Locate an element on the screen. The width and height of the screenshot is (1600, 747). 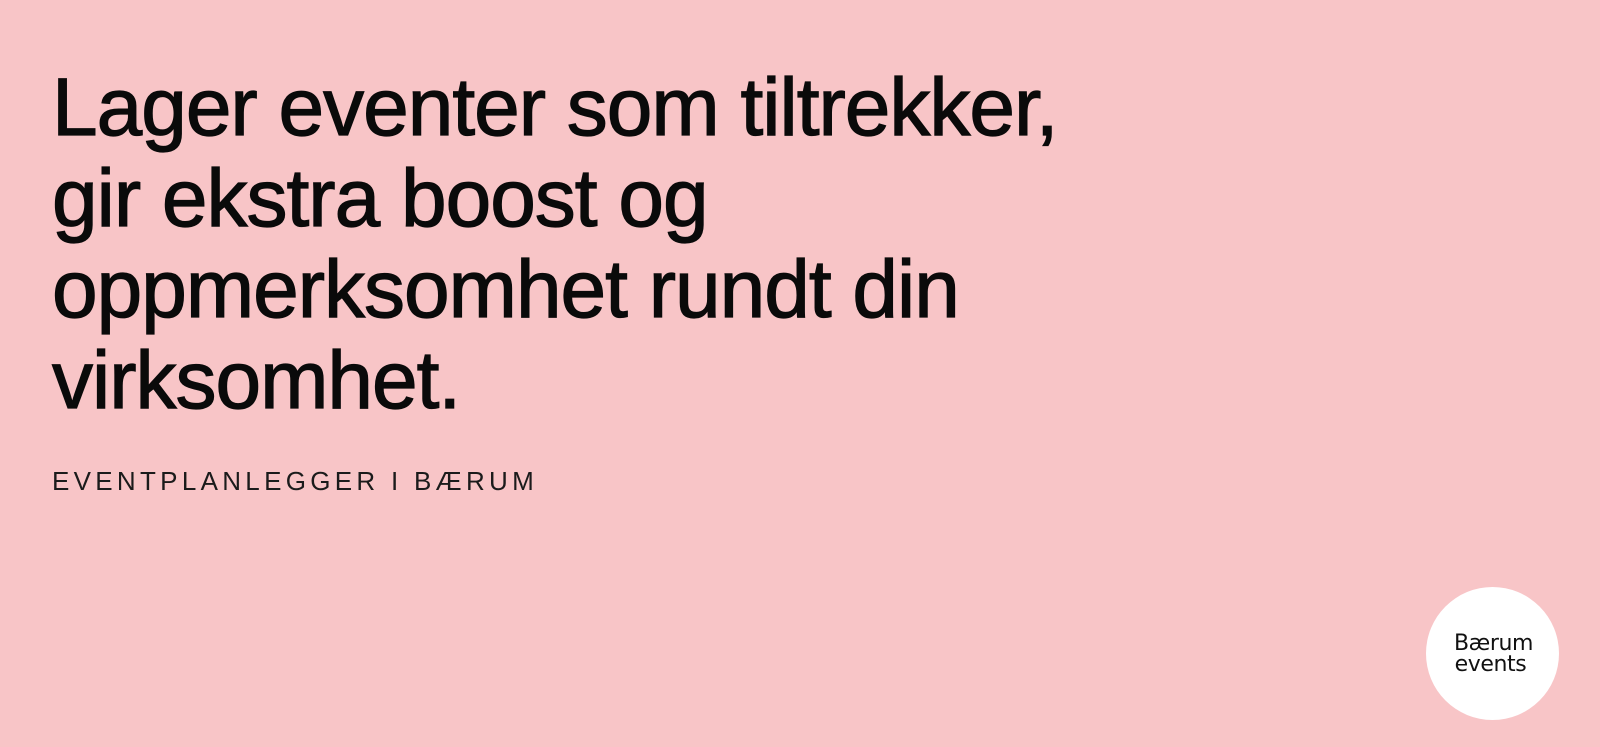
headline-line-4: virksomhet. is located at coordinates (256, 380).